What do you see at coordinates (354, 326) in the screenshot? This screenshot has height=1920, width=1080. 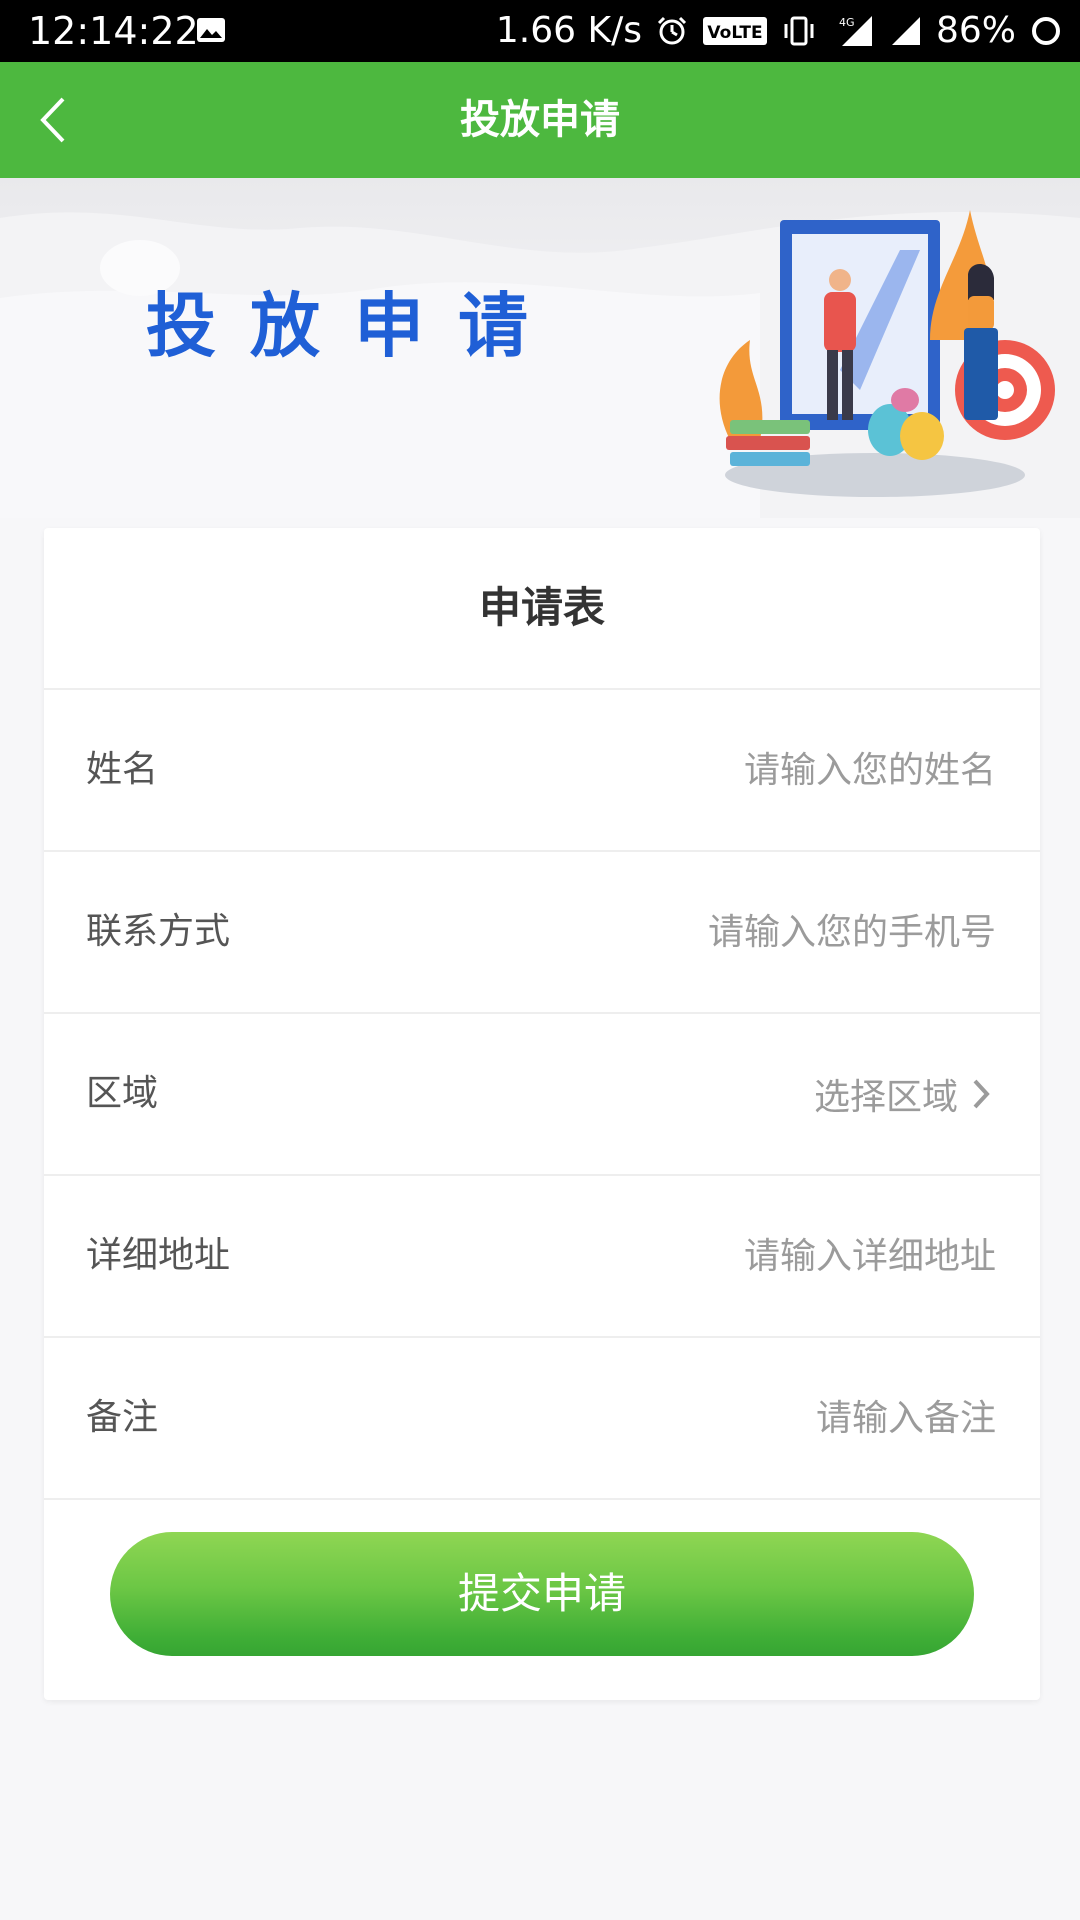 I see `banner-title: 投放申请` at bounding box center [354, 326].